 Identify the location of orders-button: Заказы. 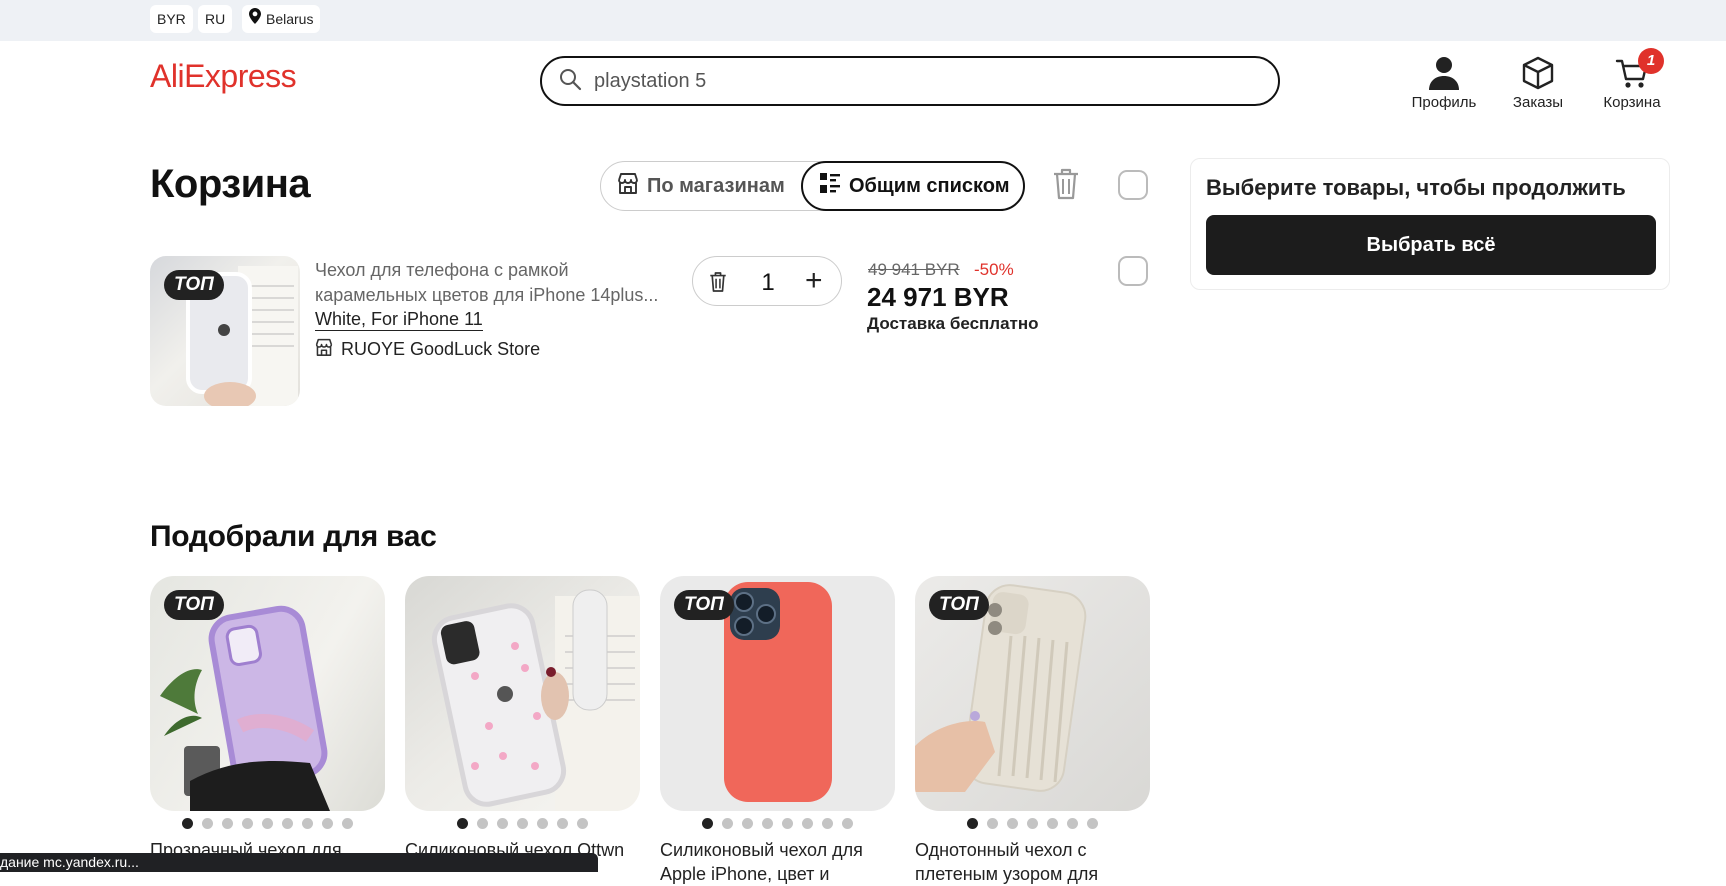
(1538, 81).